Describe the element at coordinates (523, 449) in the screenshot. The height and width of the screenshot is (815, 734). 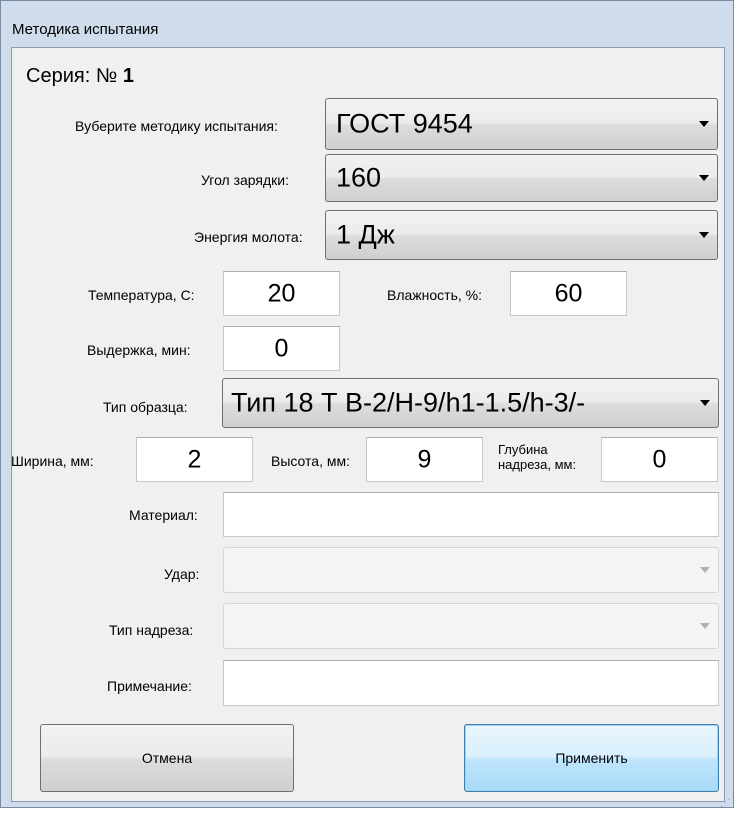
I see `notch-depth-label-line1: Глубина` at that location.